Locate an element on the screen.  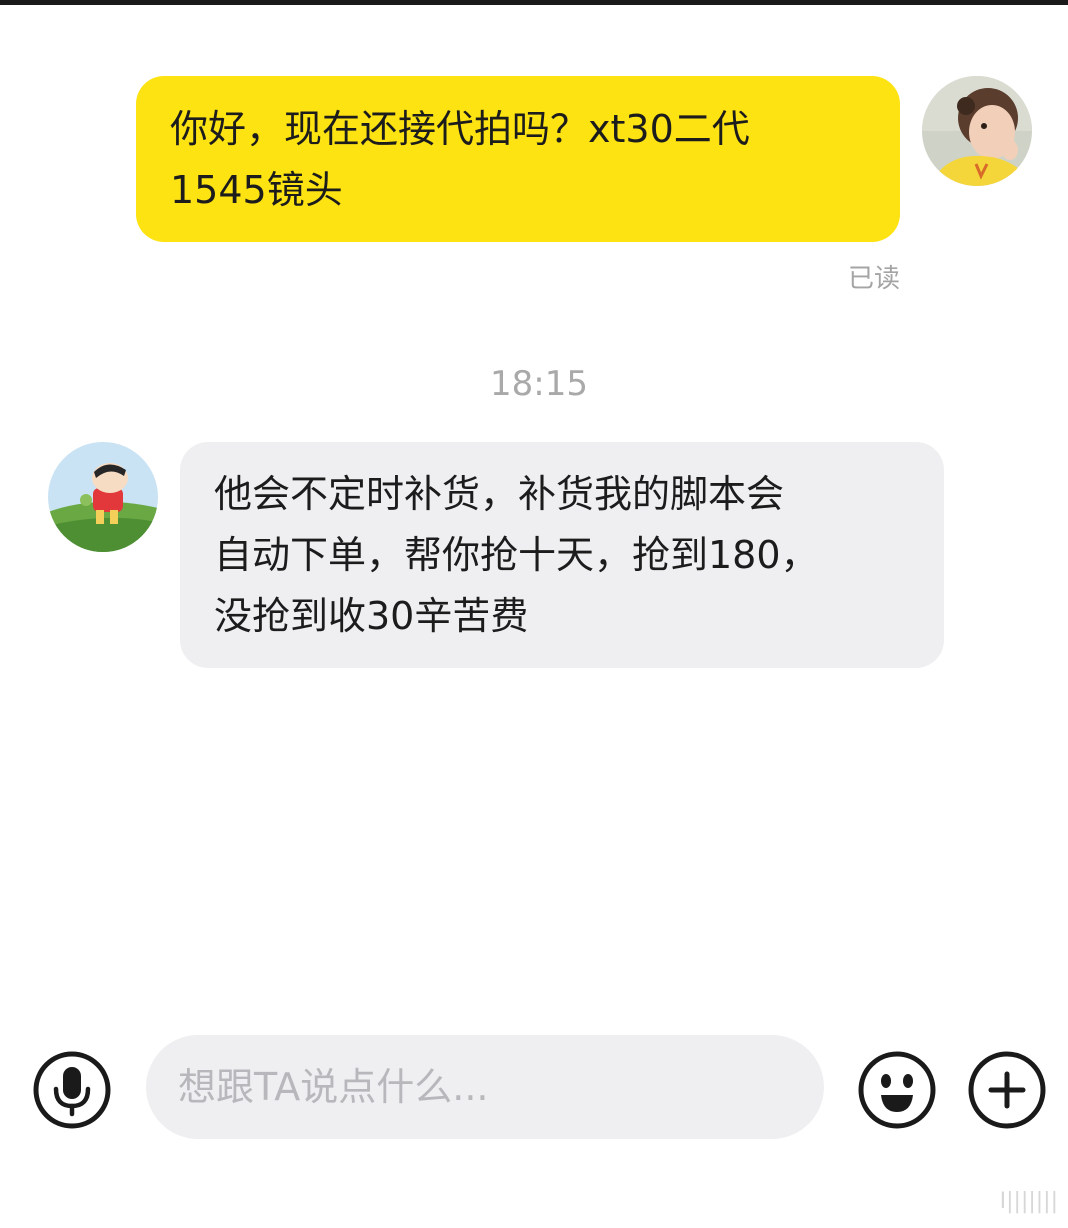
emoji-icon is located at coordinates (897, 1090).